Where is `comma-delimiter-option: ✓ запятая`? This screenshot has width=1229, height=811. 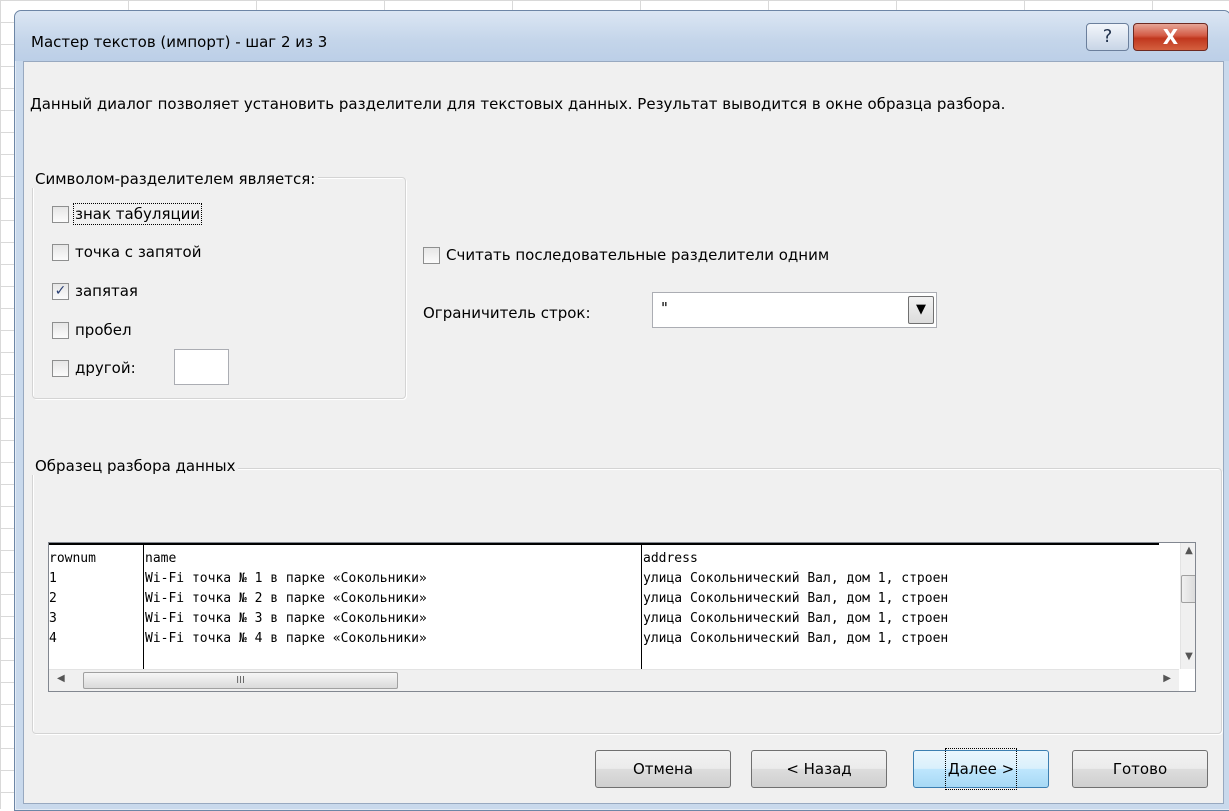 comma-delimiter-option: ✓ запятая is located at coordinates (95, 291).